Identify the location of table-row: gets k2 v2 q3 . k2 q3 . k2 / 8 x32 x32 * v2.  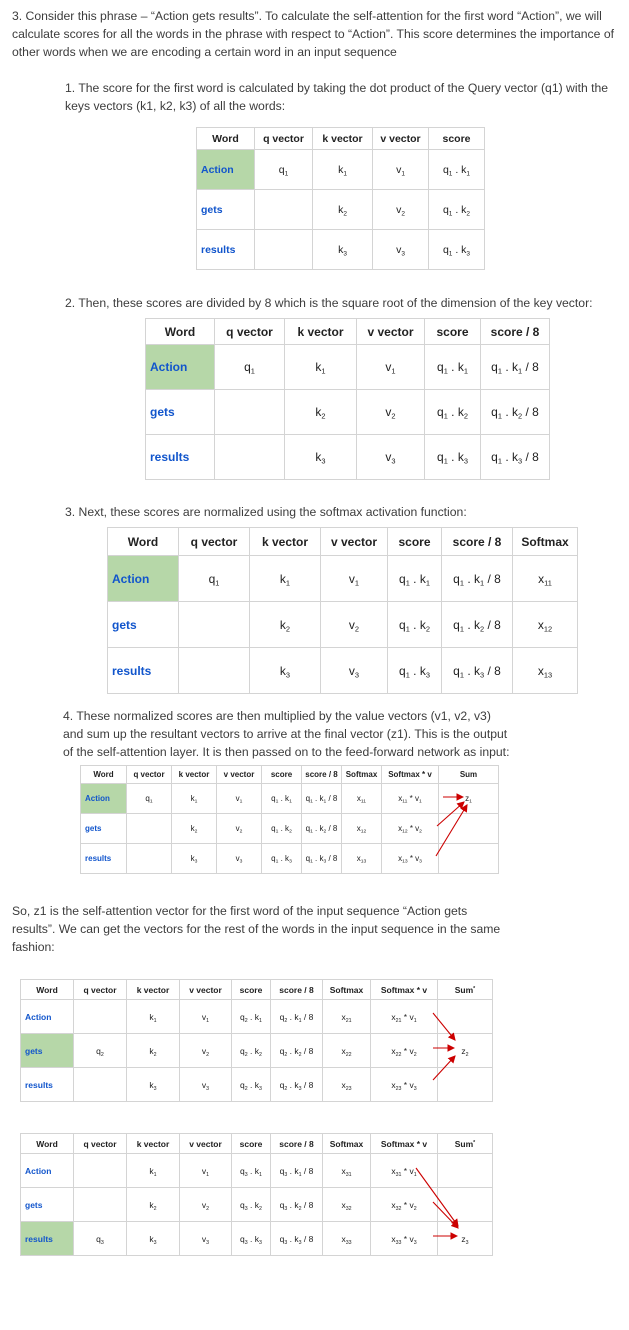
(256, 1204).